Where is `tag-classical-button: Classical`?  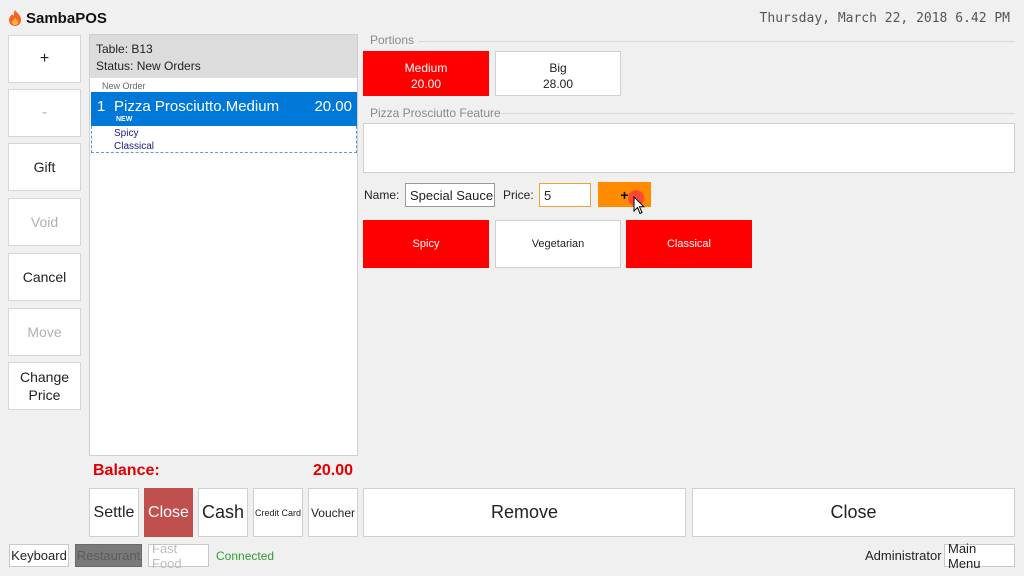 tag-classical-button: Classical is located at coordinates (689, 244).